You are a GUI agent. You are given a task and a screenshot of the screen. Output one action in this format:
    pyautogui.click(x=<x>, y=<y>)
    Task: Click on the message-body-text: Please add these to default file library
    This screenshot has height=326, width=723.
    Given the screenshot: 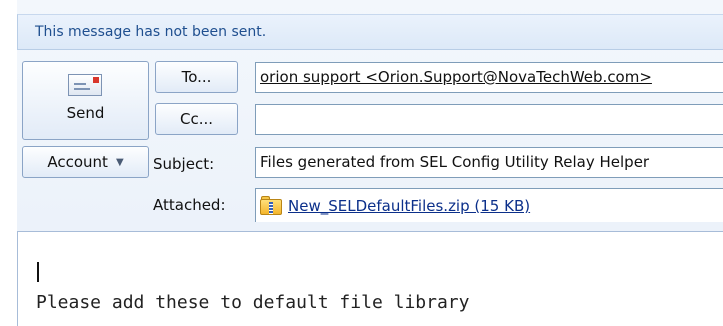 What is the action you would take?
    pyautogui.click(x=253, y=302)
    